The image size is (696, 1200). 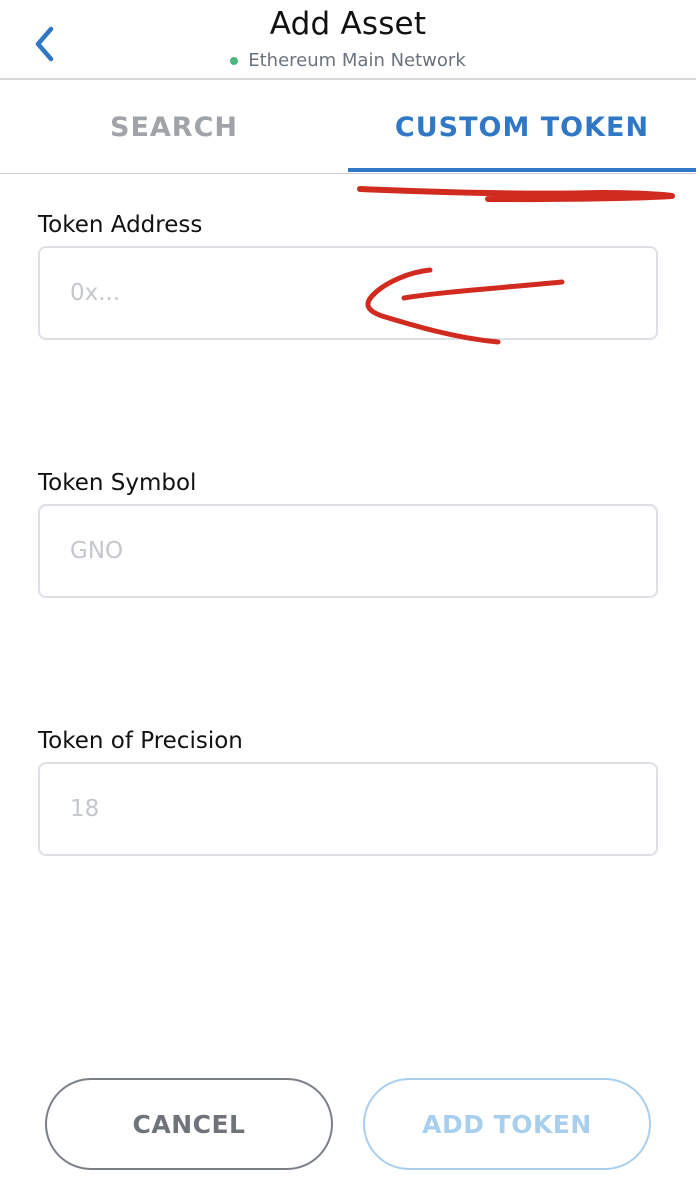 I want to click on token-symbol-label: Token Symbol, so click(x=117, y=483).